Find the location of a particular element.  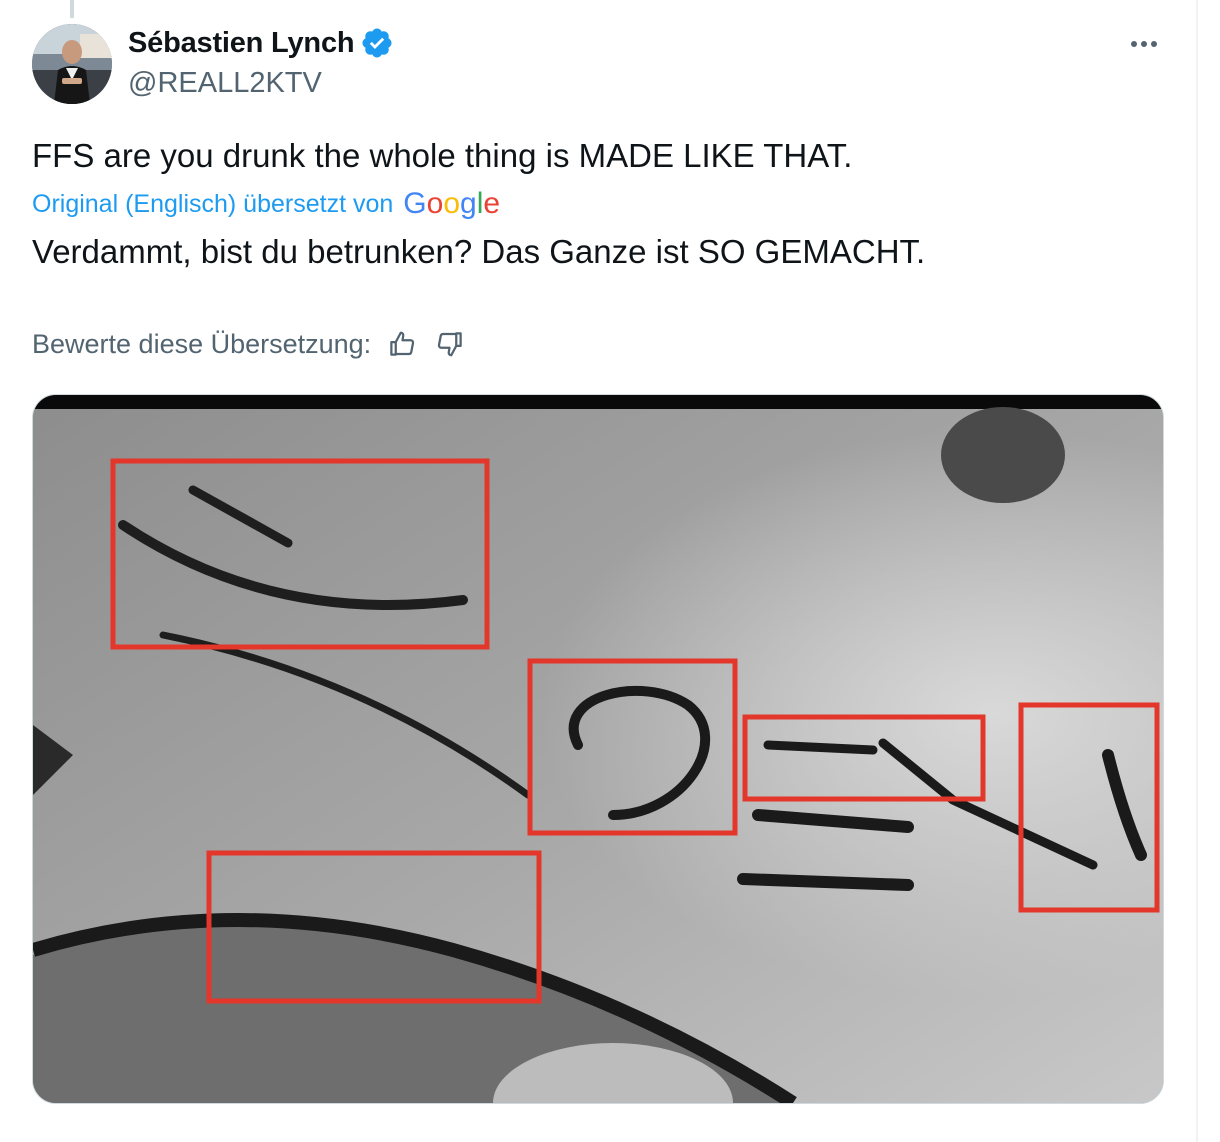

thumbs-up-icon is located at coordinates (402, 343).